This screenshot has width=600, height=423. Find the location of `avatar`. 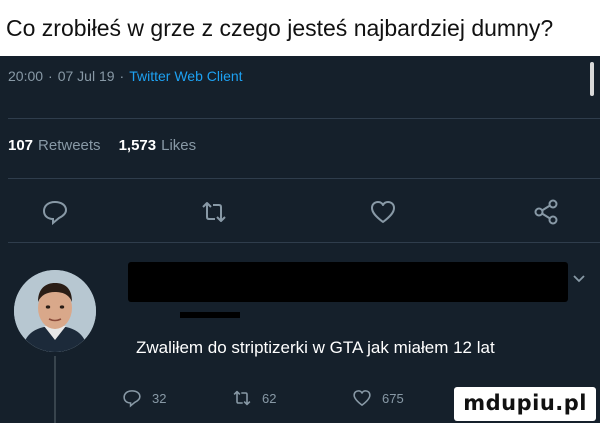

avatar is located at coordinates (55, 311).